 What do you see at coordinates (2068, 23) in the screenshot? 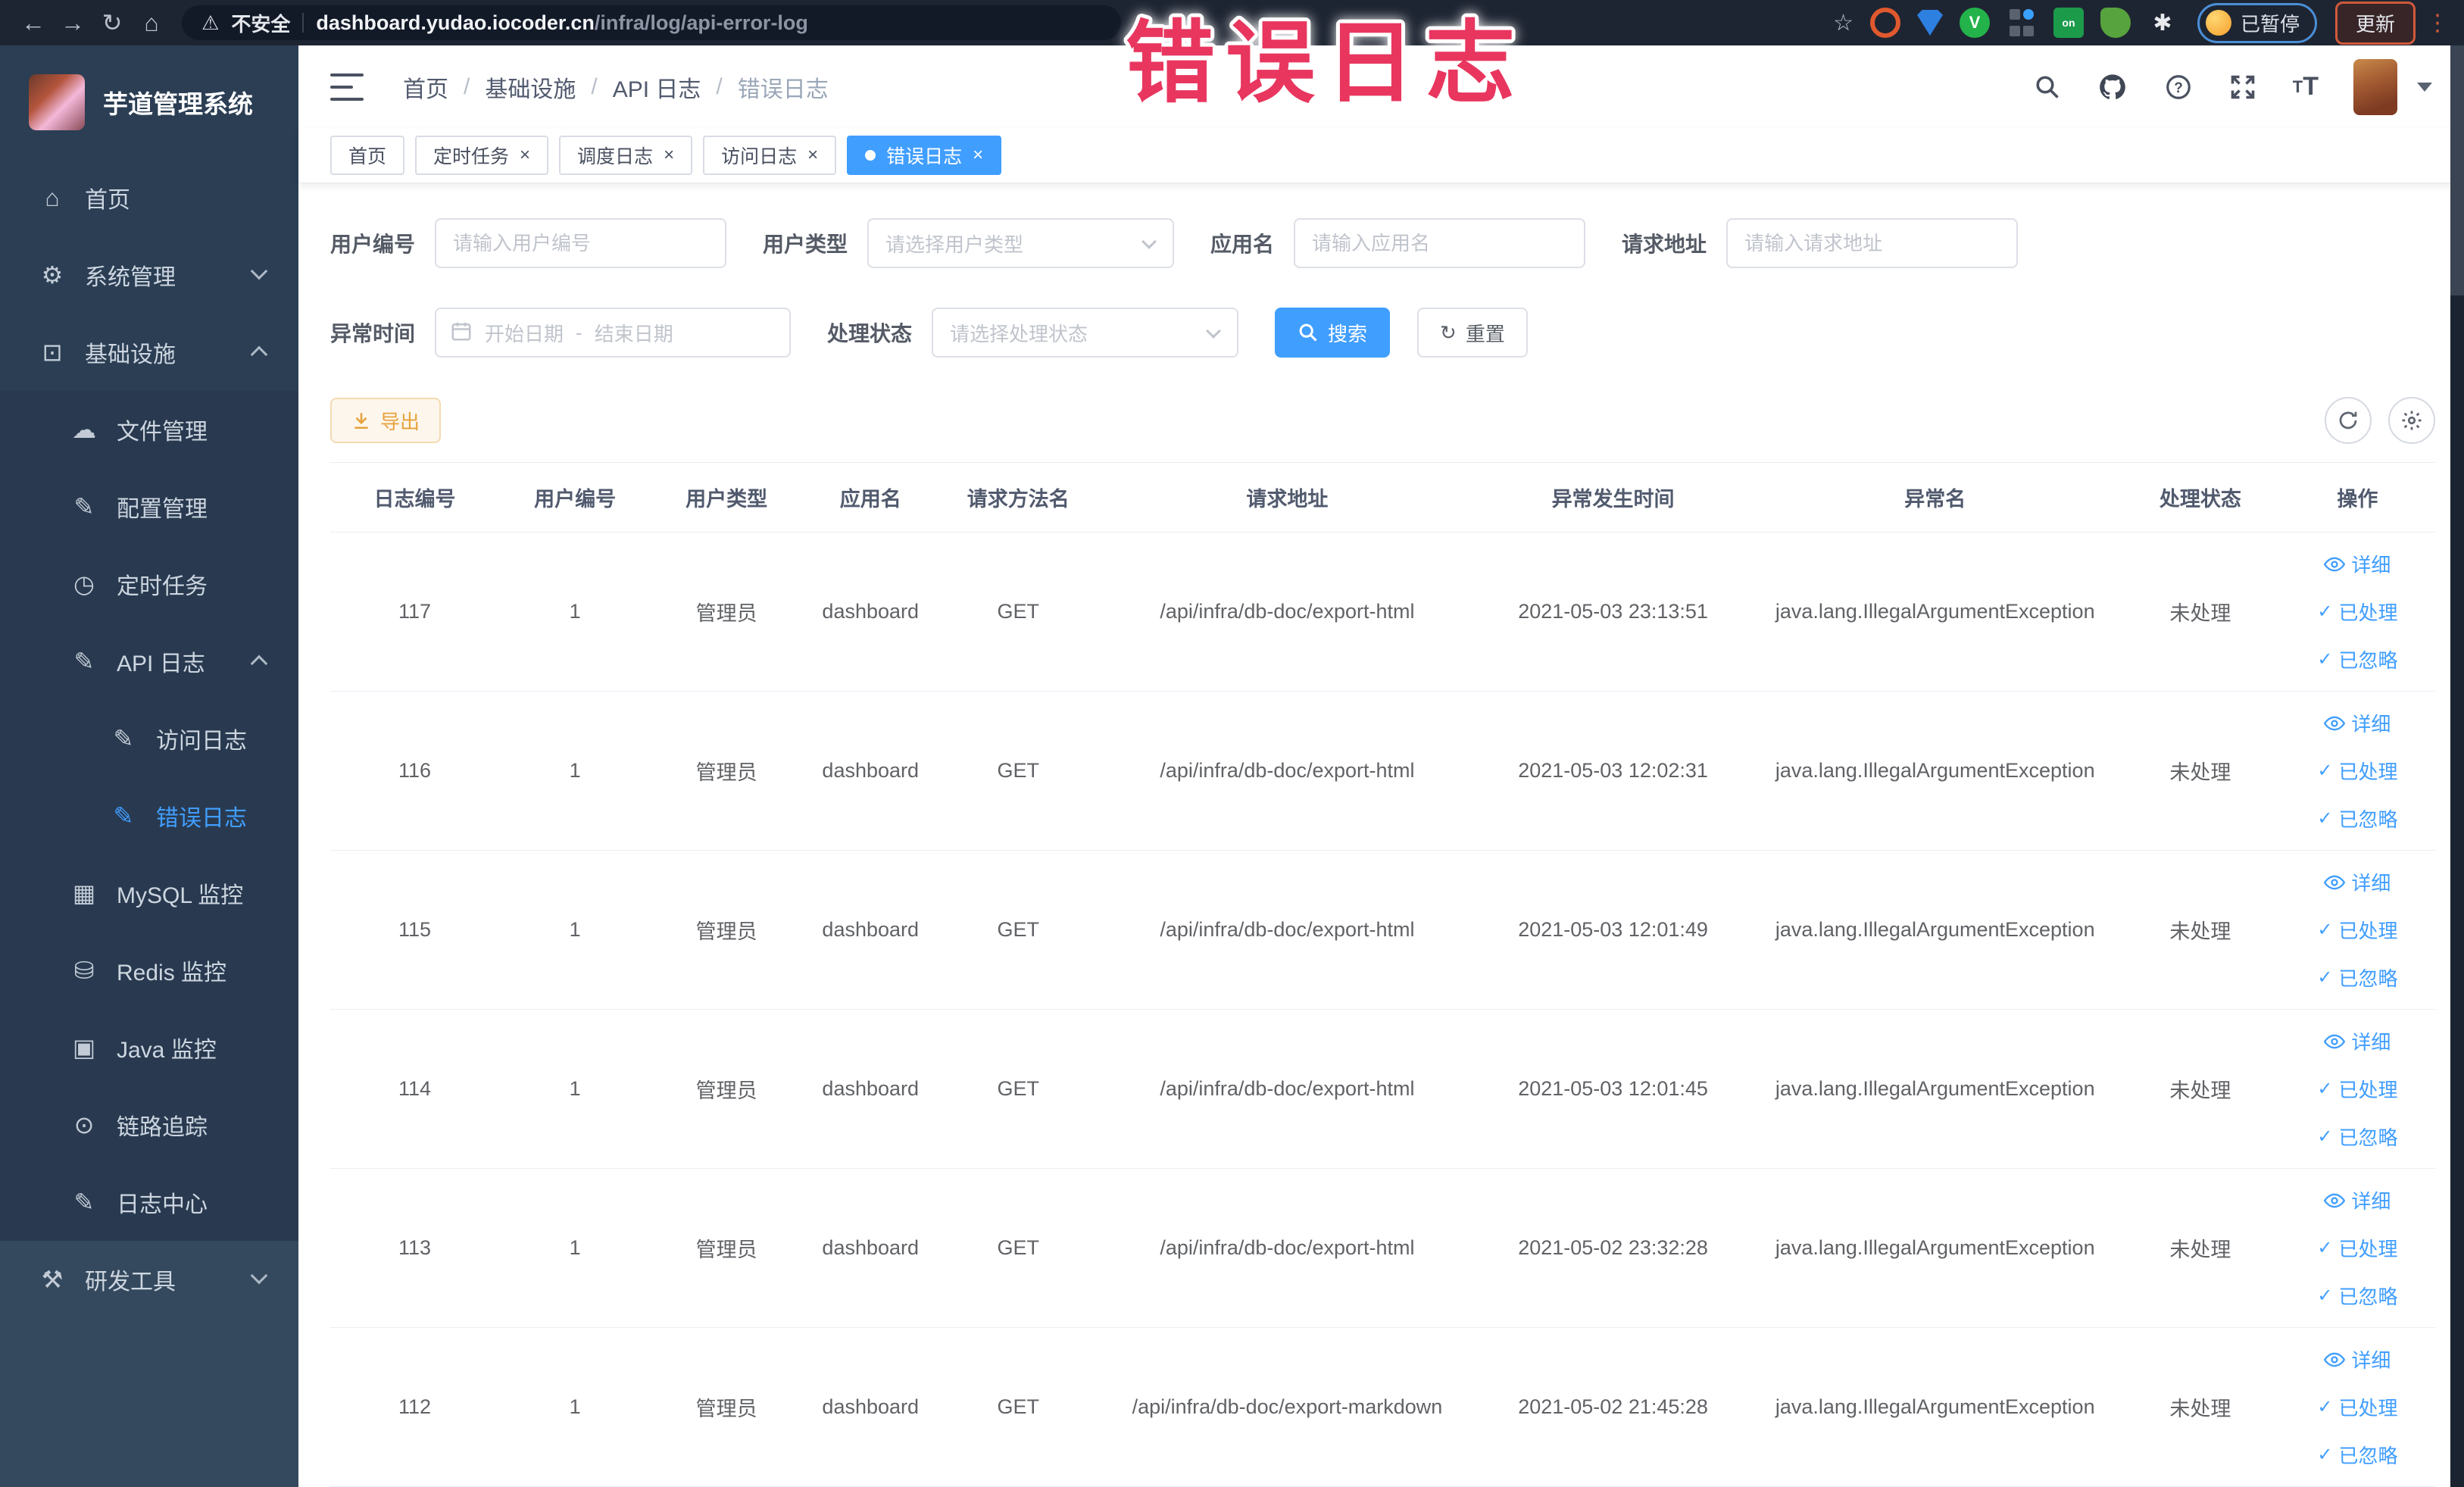
I see `extension-onoff-icon: on` at bounding box center [2068, 23].